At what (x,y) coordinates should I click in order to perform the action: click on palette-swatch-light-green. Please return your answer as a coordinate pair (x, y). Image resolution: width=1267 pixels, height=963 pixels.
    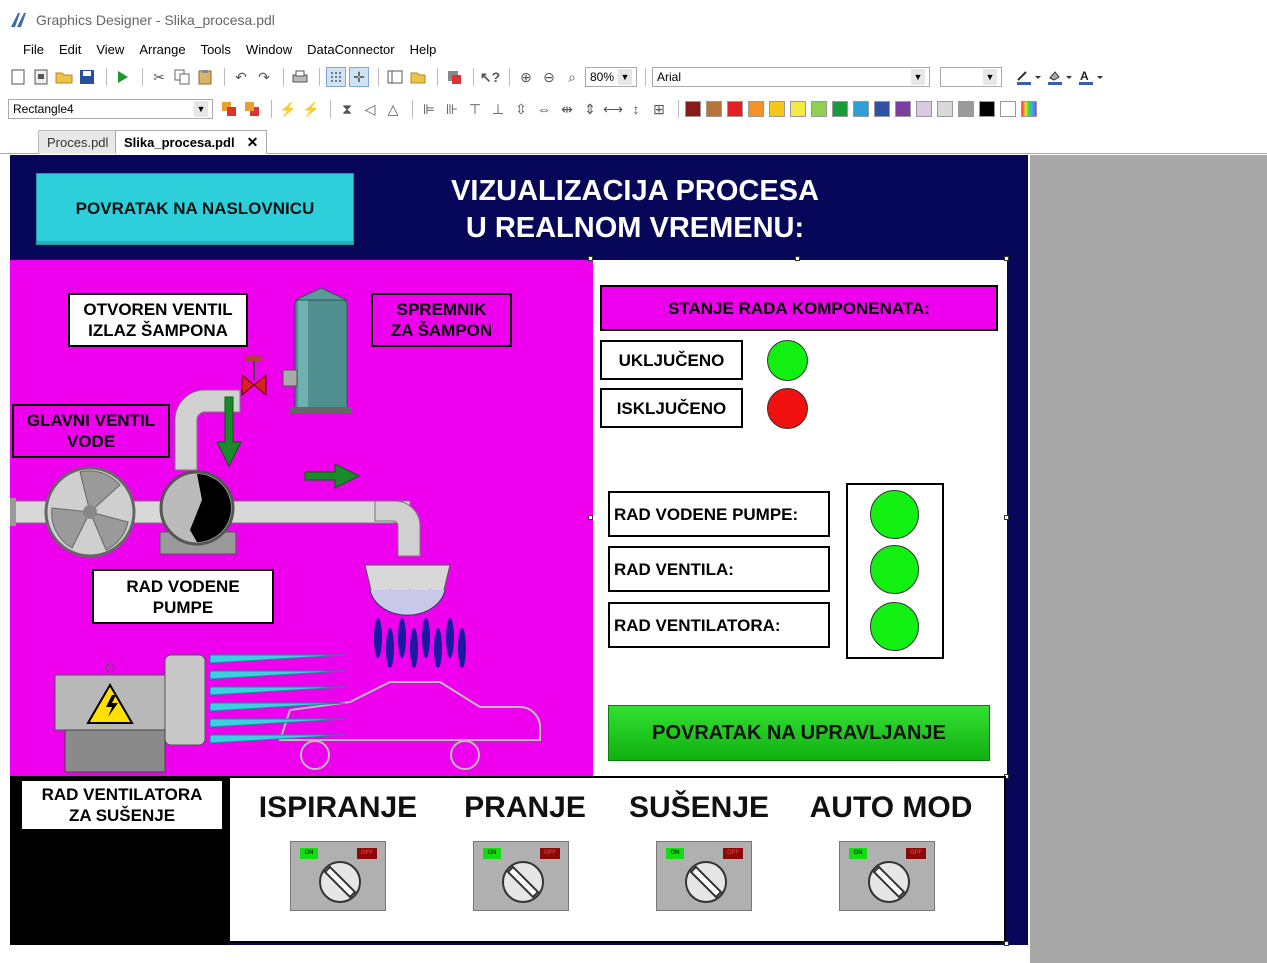
    Looking at the image, I should click on (819, 109).